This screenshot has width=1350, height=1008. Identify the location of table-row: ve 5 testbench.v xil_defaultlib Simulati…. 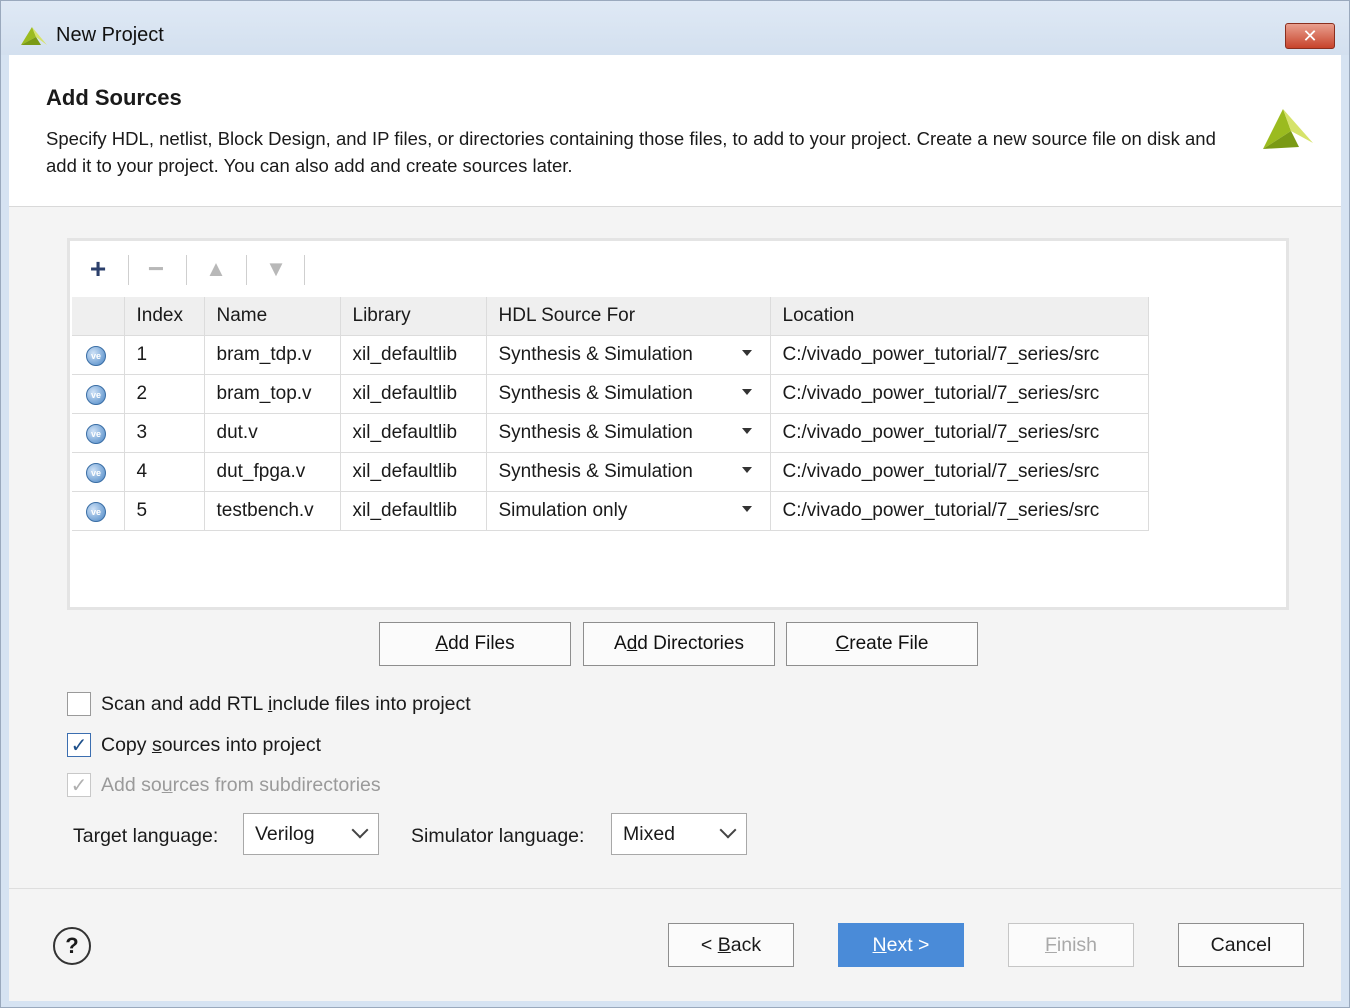
(610, 511).